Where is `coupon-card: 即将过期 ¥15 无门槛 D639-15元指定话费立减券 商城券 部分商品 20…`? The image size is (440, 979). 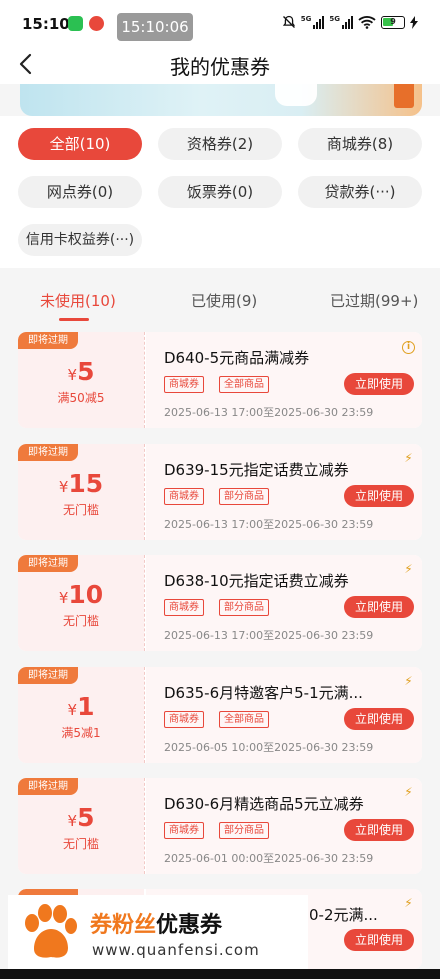
coupon-card: 即将过期 ¥15 无门槛 D639-15元指定话费立减券 商城券 部分商品 20… is located at coordinates (220, 492).